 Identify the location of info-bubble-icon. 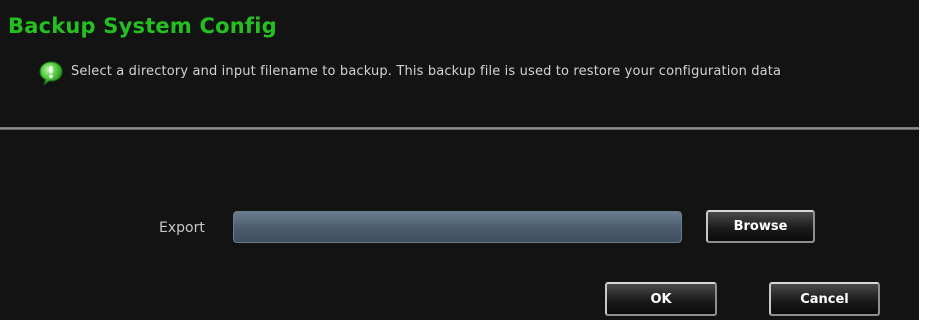
(51, 73).